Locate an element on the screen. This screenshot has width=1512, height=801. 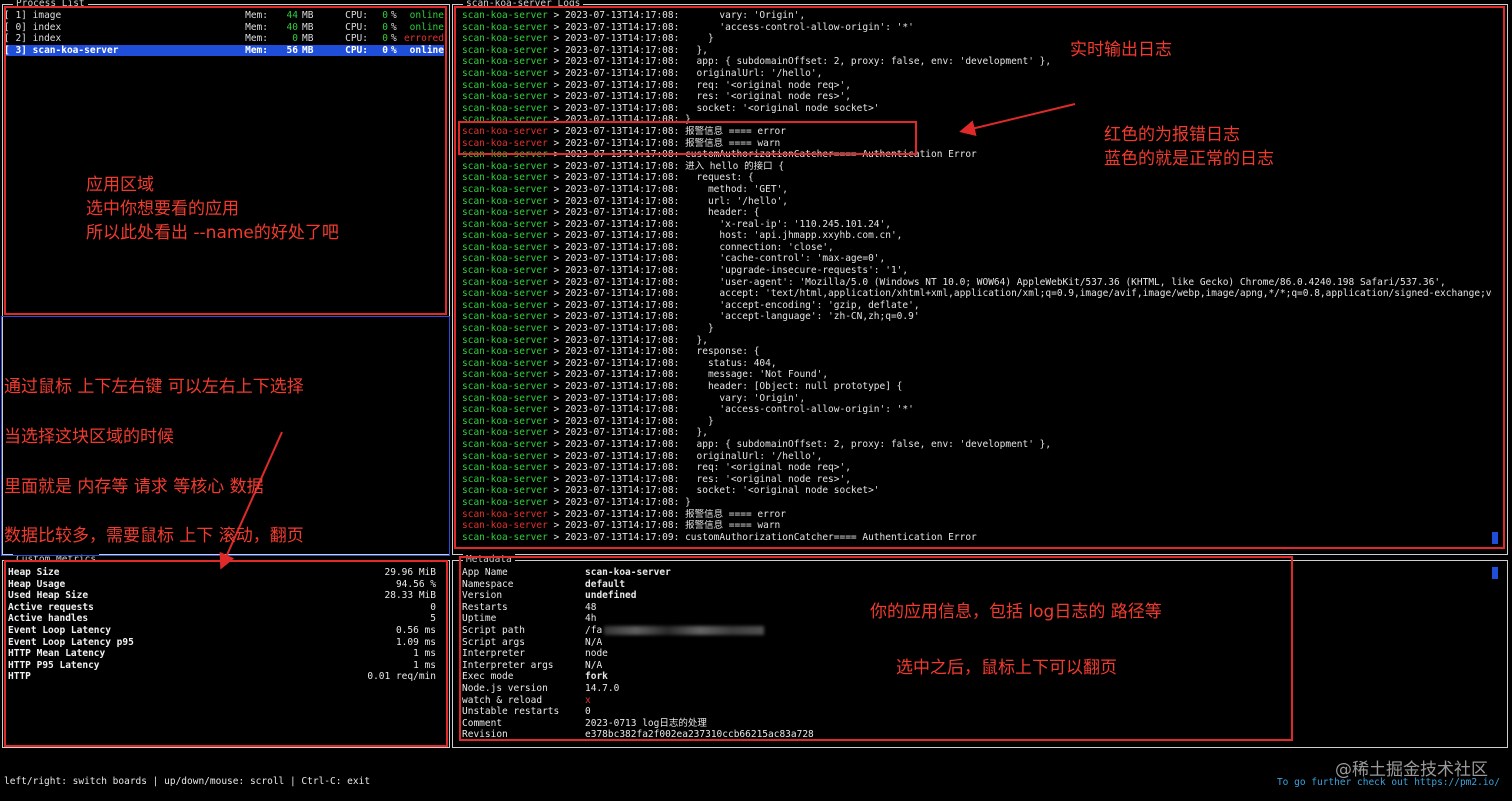
watermark: @稀土掘金技术社区 is located at coordinates (1411, 770).